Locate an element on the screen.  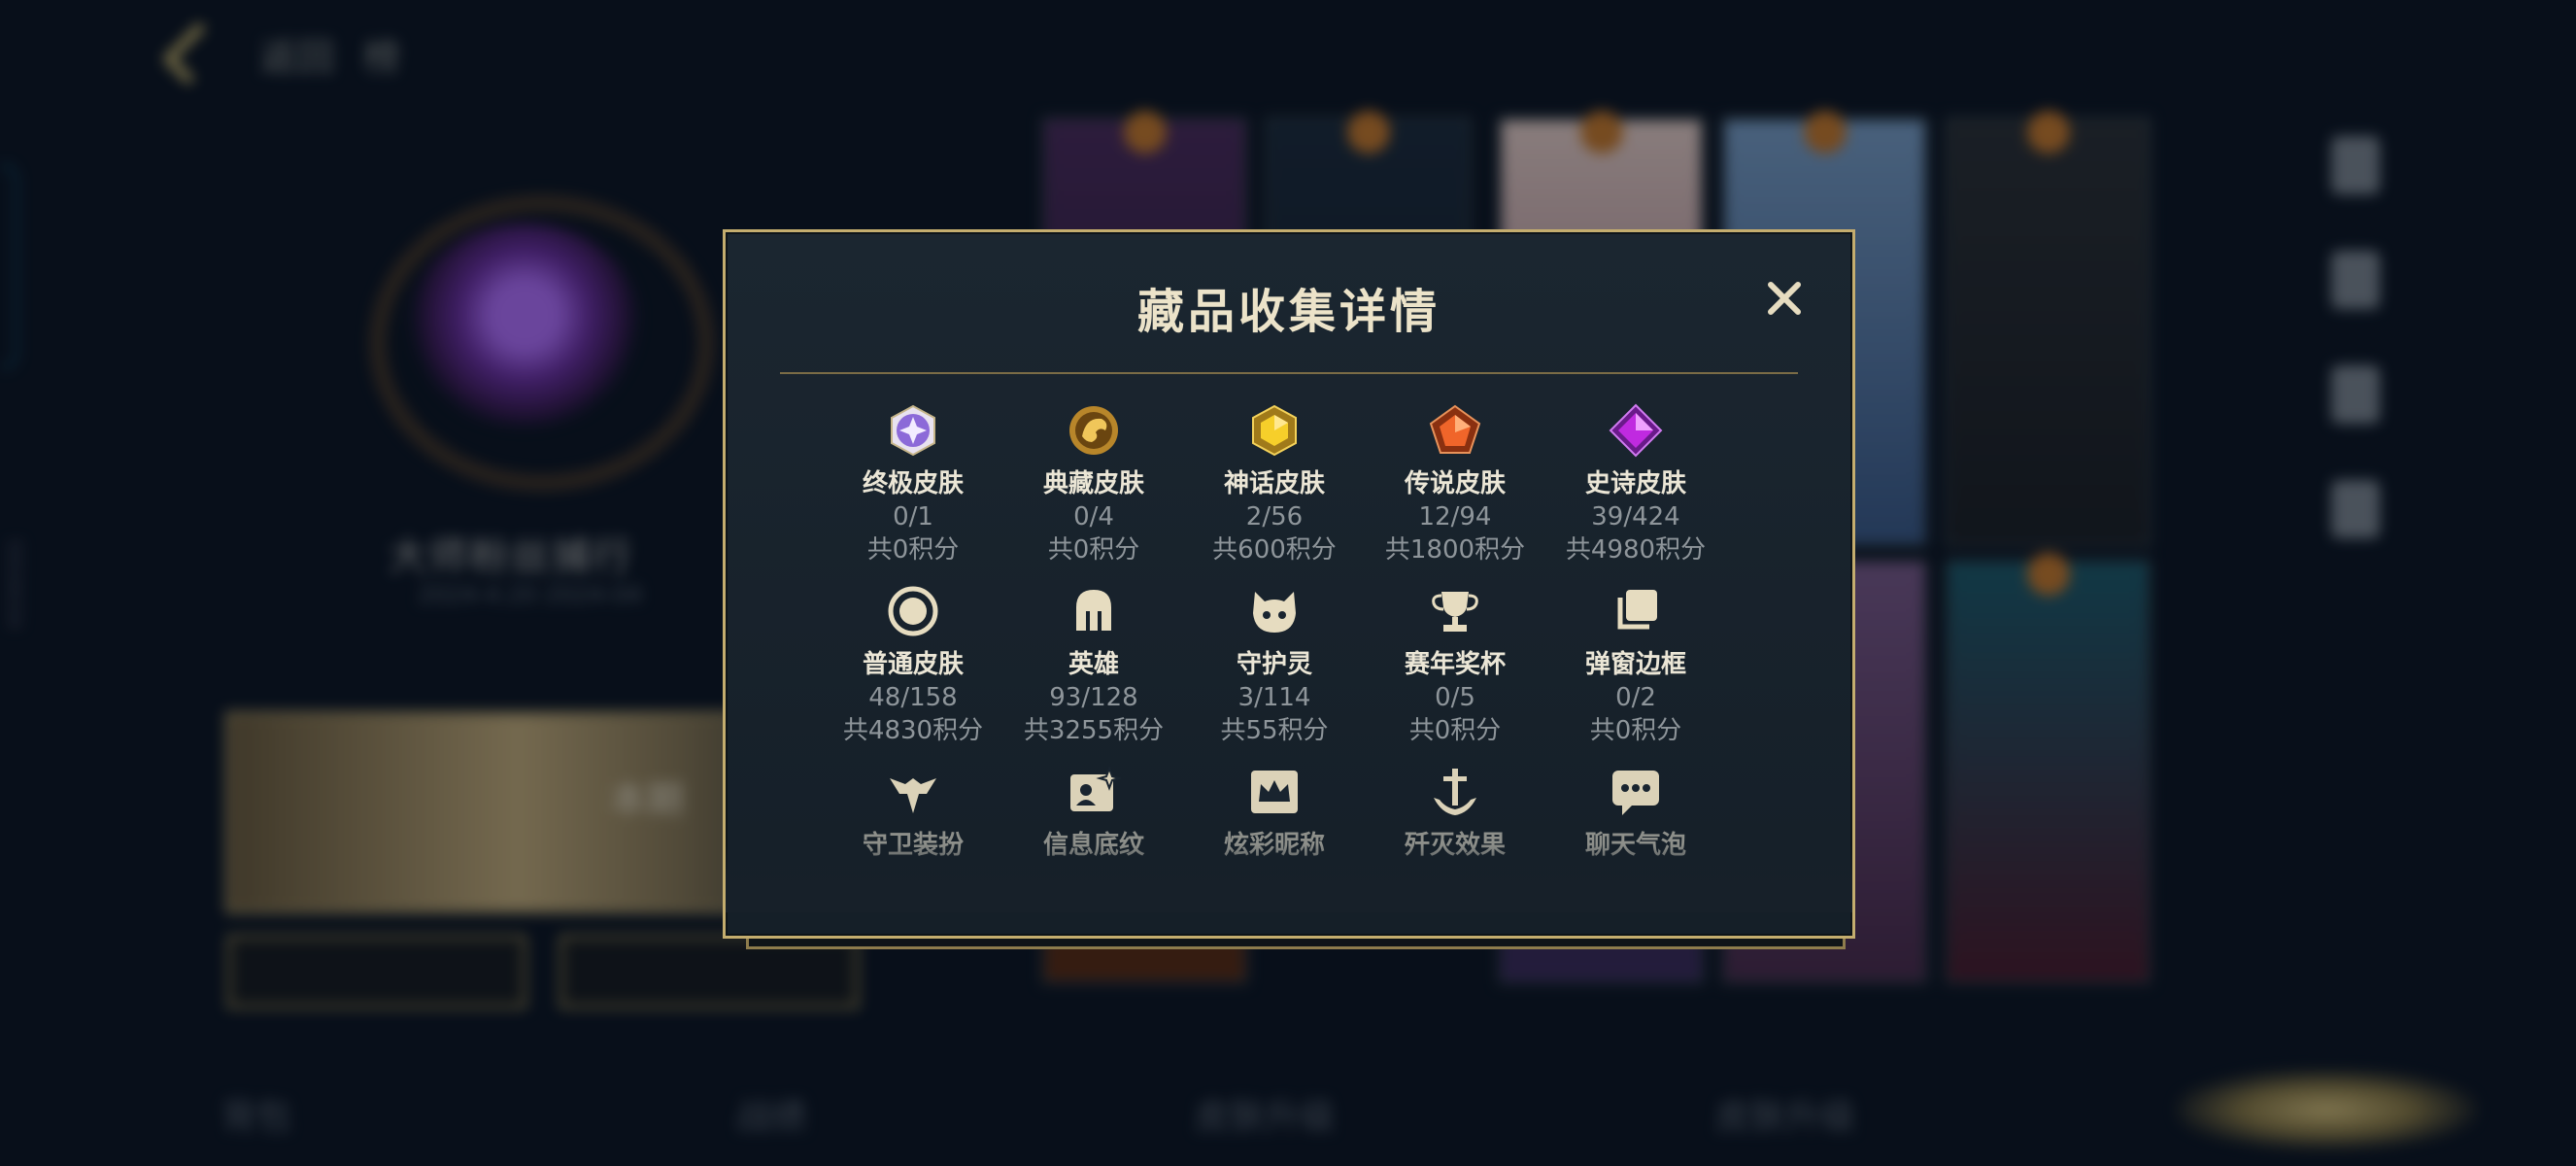
collection-item-collector: 典藏皮肤 0/4 共0积分 is located at coordinates (1093, 493).